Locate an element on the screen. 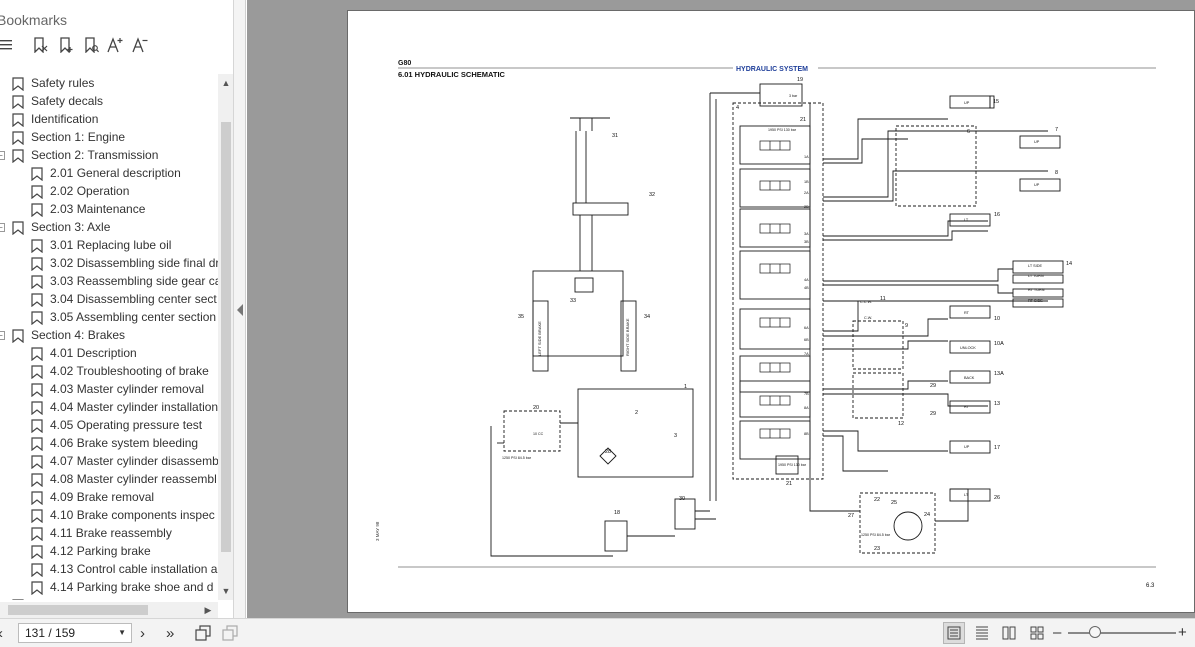 The image size is (1195, 647). bookmark-item: − Section 4: Brakes is located at coordinates (109, 336).